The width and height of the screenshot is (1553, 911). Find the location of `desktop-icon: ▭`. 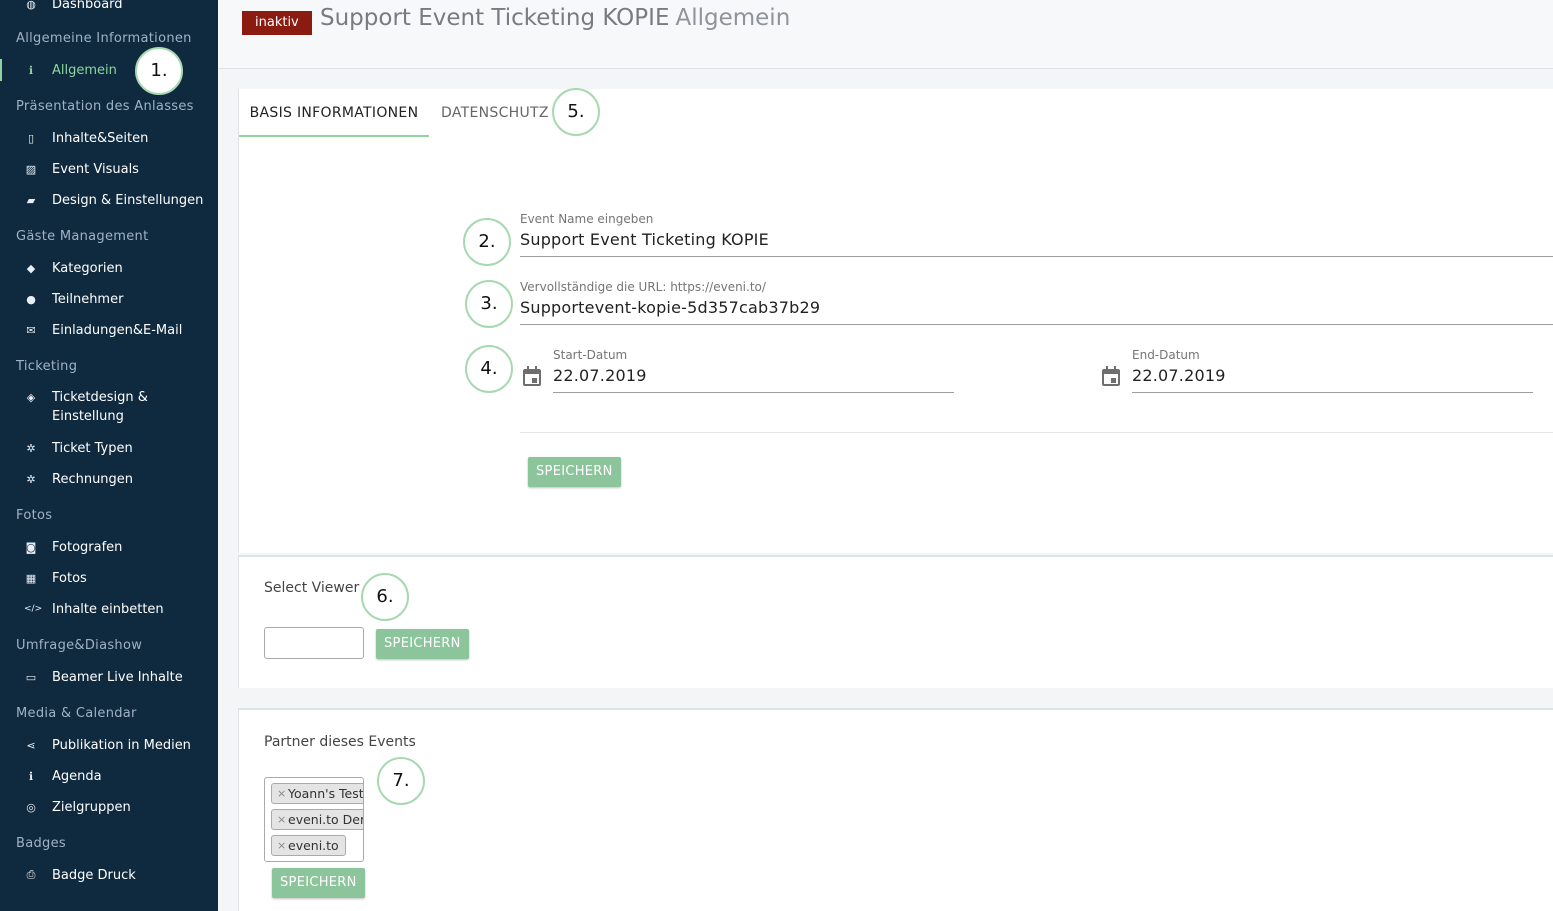

desktop-icon: ▭ is located at coordinates (31, 677).